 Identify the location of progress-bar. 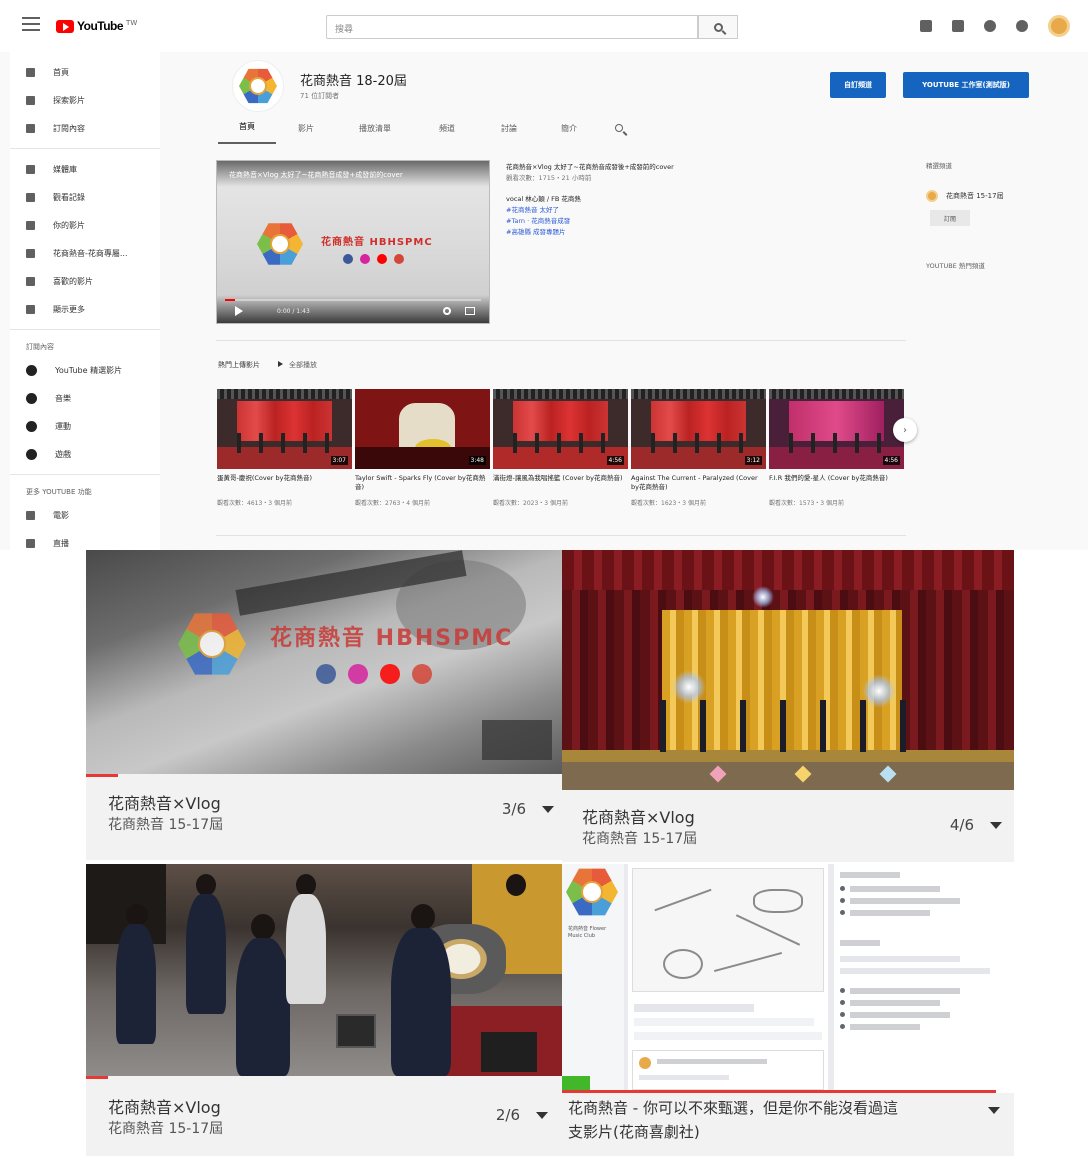
(353, 300).